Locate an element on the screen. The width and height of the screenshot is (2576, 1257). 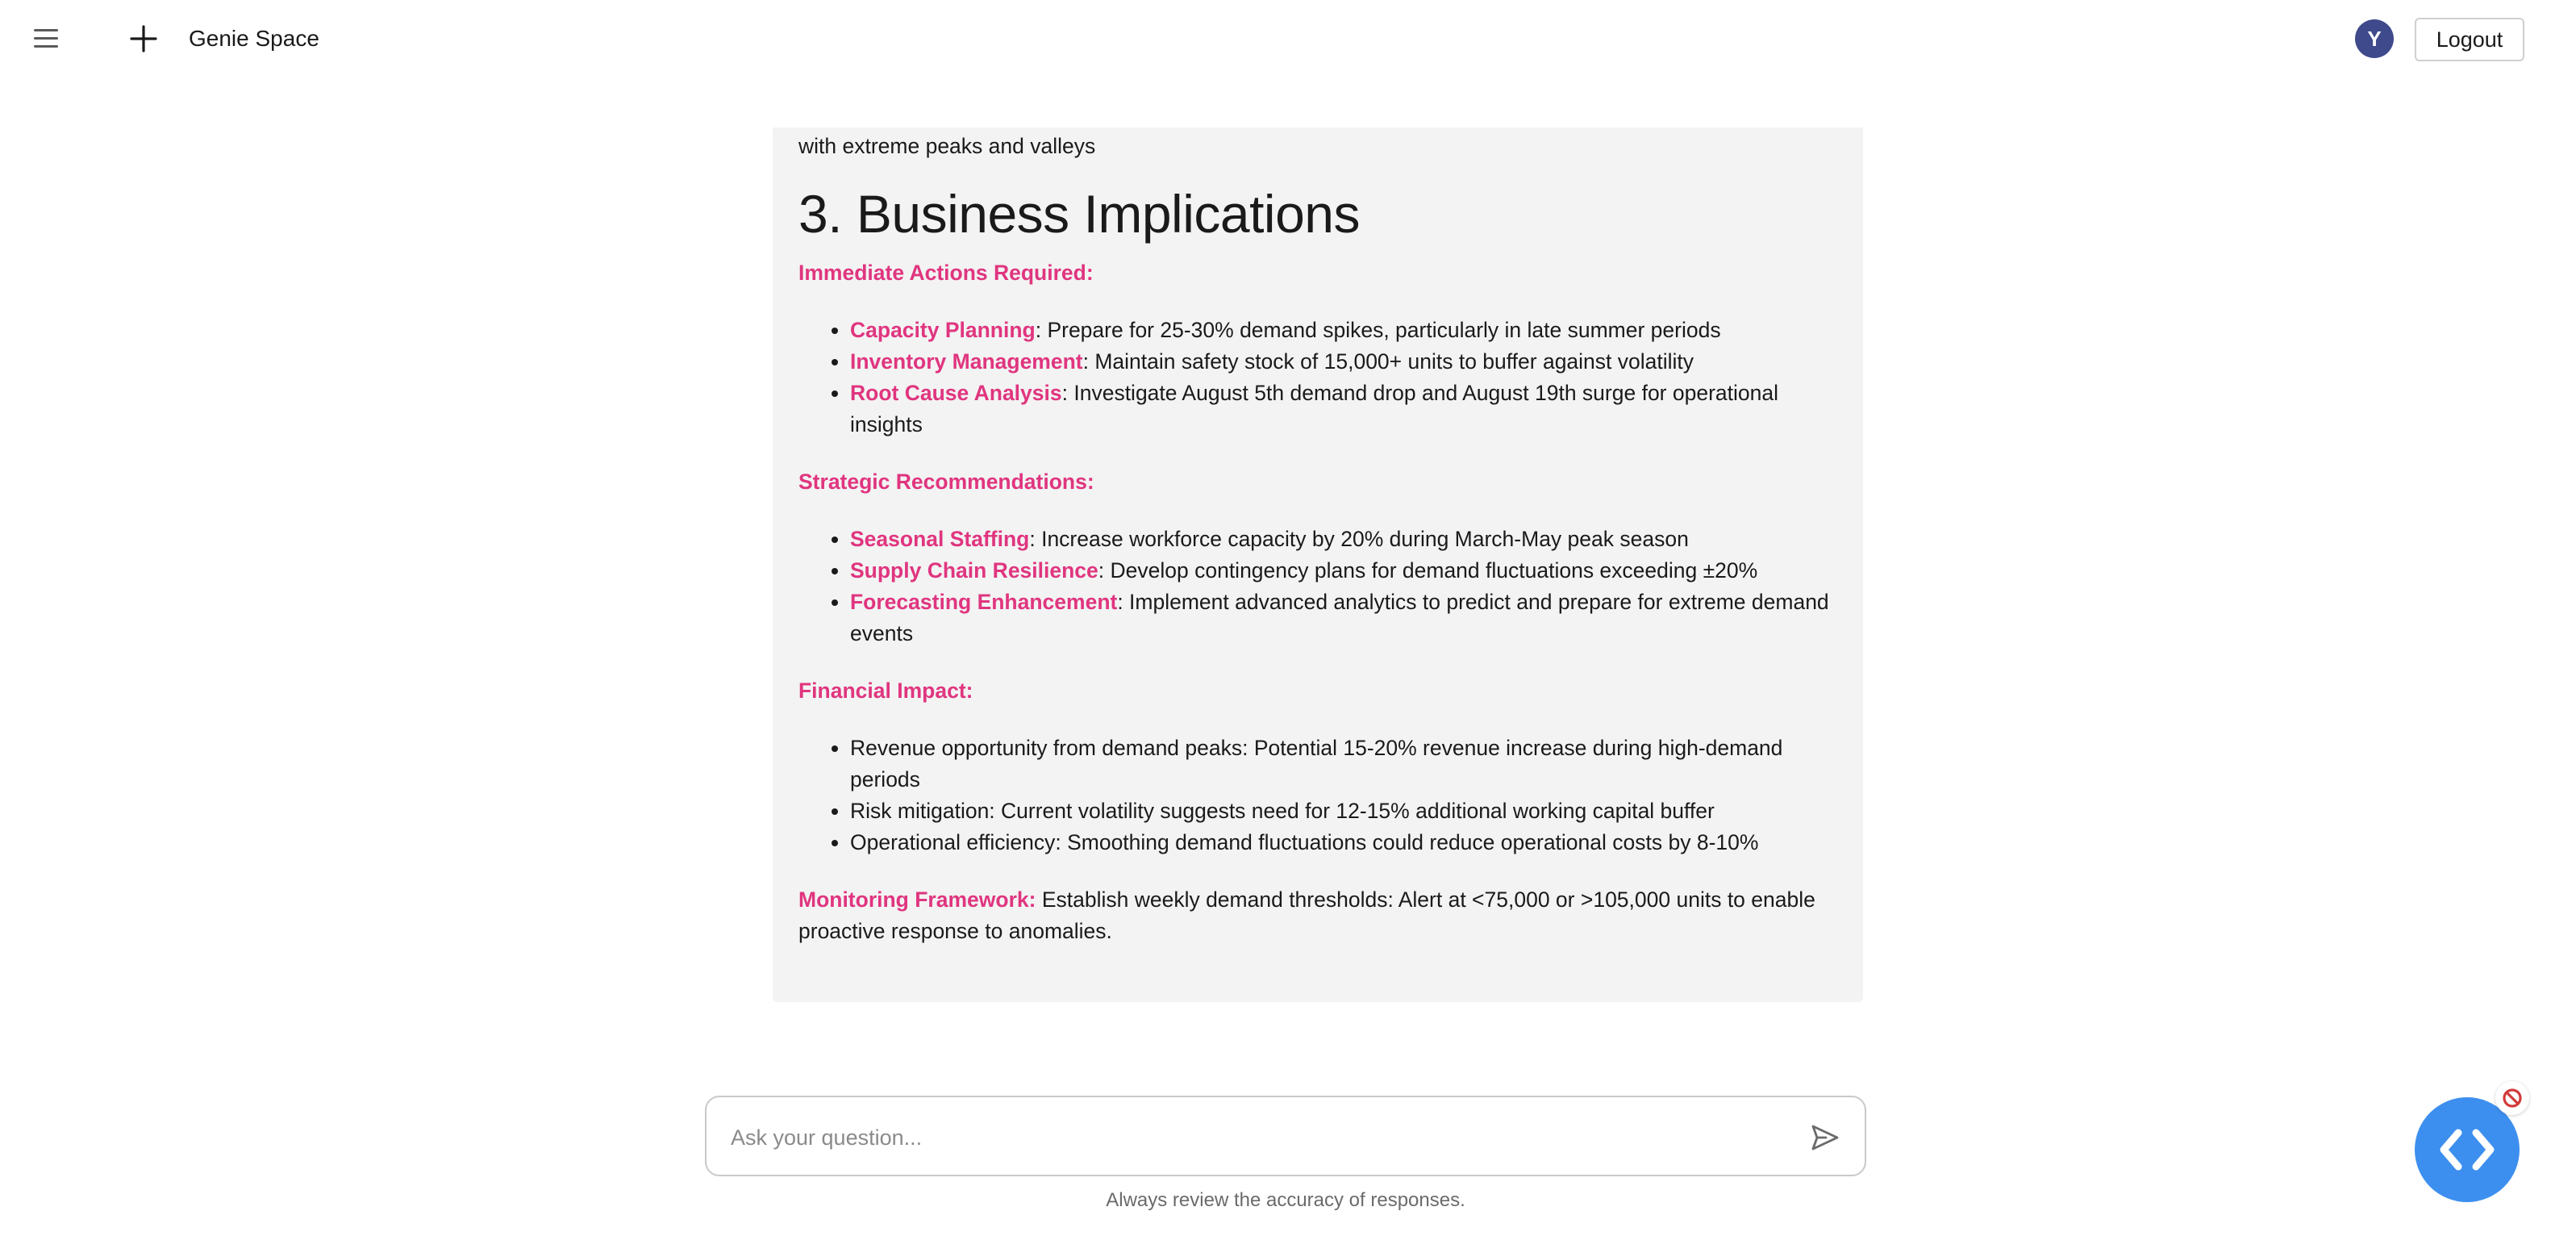
disclaimer-text: Always review the accuracy of responses. is located at coordinates (1285, 1200).